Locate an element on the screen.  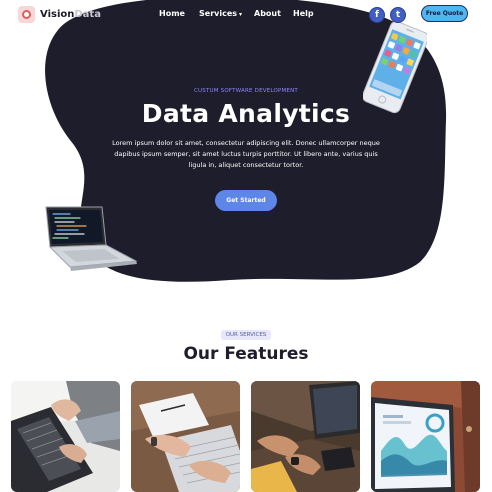
brand-name: VisionData is located at coordinates (70, 14).